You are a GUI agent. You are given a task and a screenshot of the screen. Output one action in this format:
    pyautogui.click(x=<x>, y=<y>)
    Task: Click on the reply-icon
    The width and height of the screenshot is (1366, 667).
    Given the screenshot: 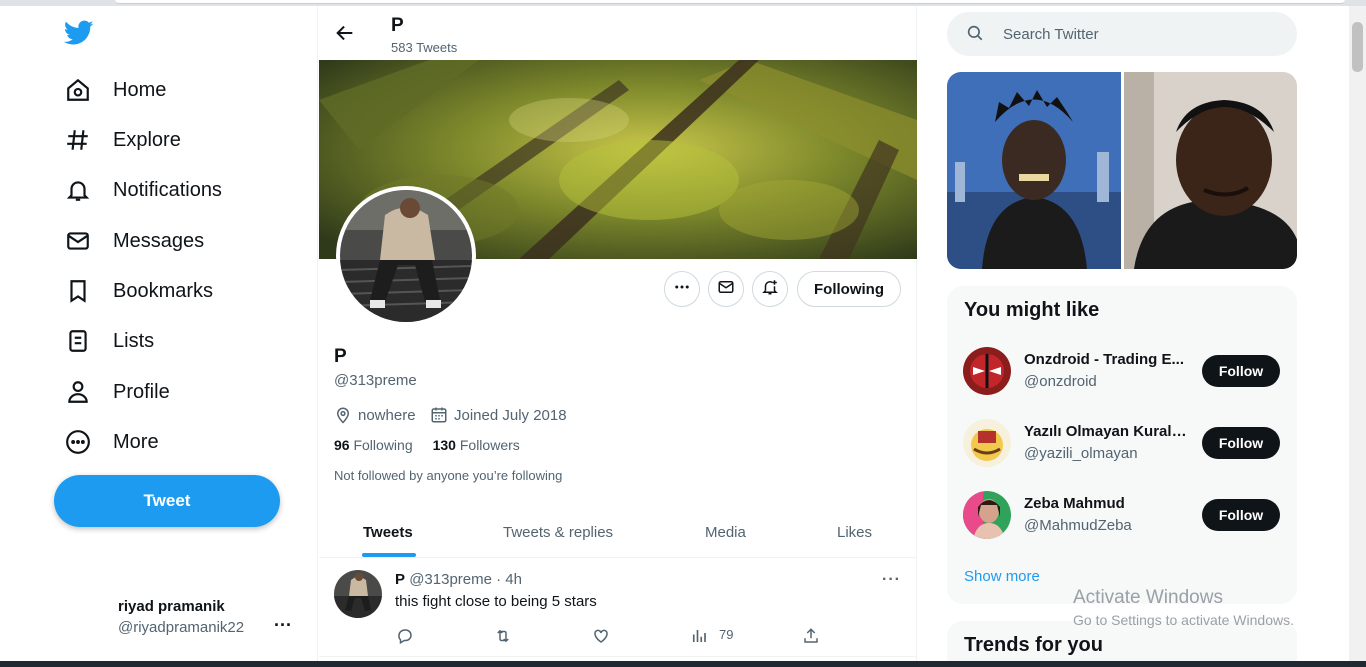 What is the action you would take?
    pyautogui.click(x=405, y=636)
    